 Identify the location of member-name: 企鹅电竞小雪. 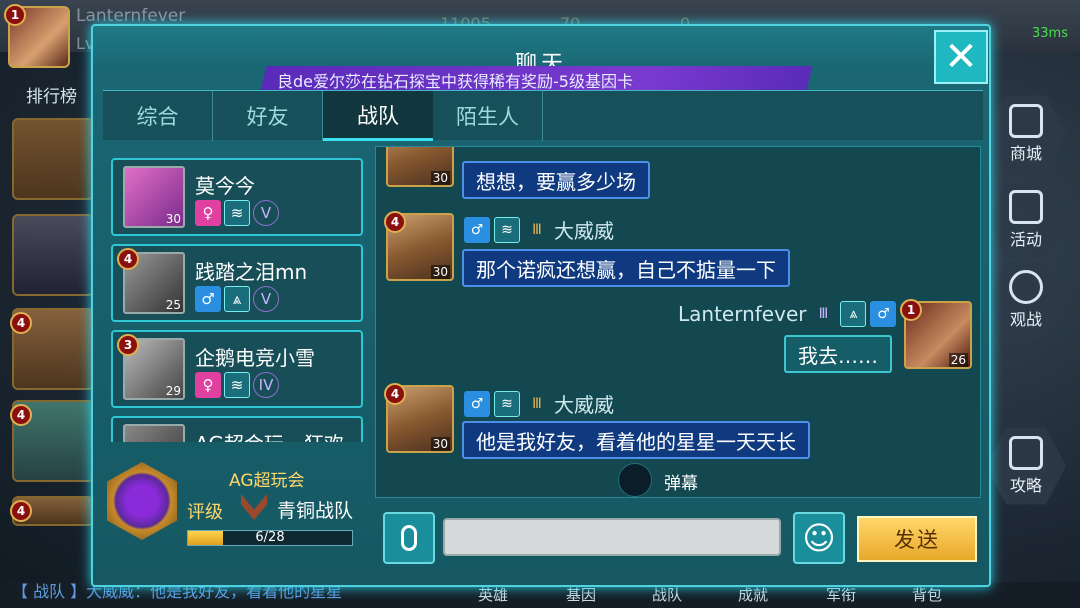
(255, 358).